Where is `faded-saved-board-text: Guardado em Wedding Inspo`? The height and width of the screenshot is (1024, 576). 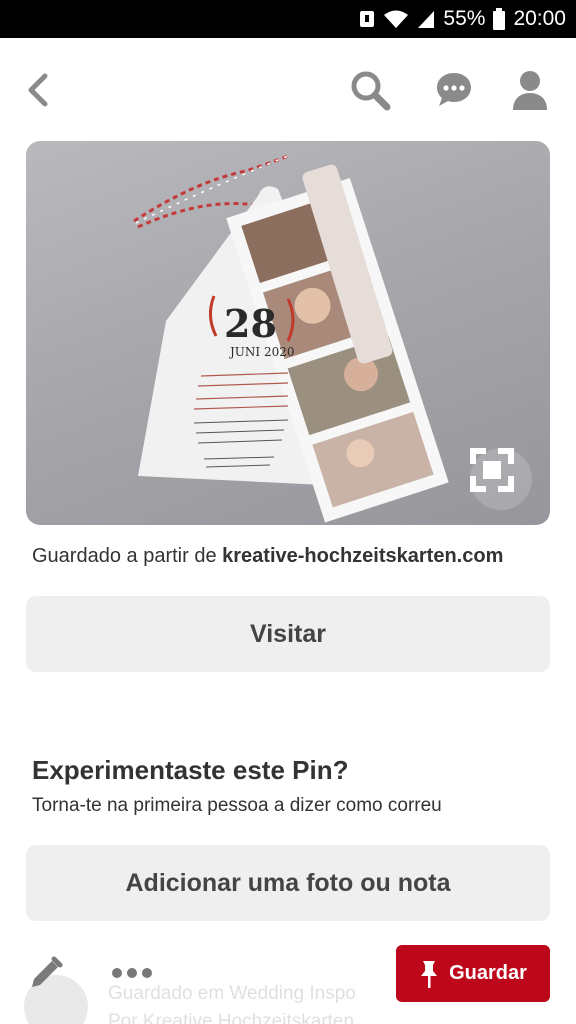
faded-saved-board-text: Guardado em Wedding Inspo is located at coordinates (232, 993).